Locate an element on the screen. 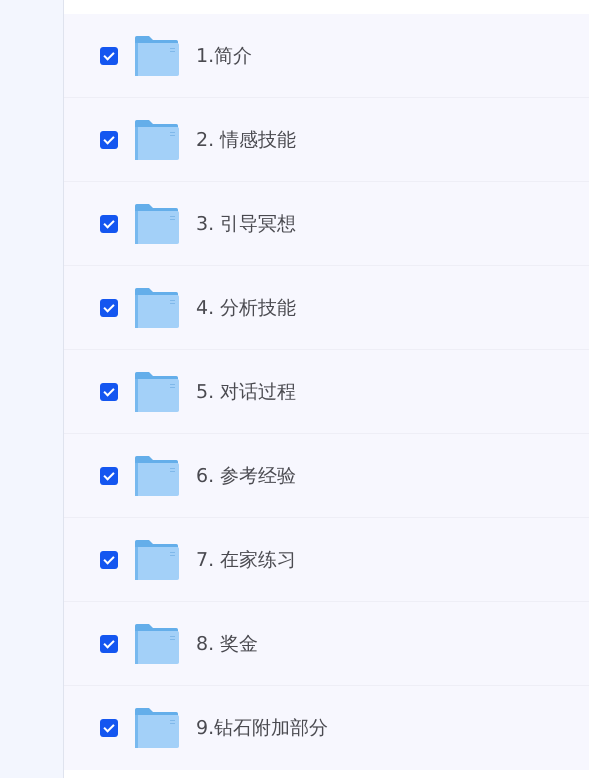 This screenshot has height=778, width=589. folder-name: 7. 在家练习 is located at coordinates (246, 559).